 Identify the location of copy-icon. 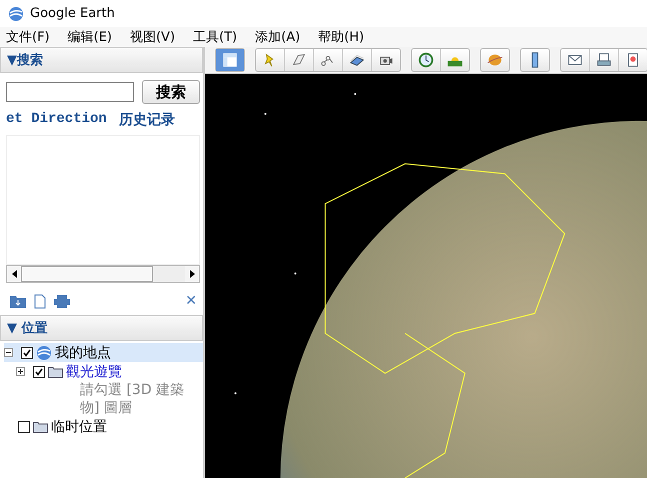
(40, 301).